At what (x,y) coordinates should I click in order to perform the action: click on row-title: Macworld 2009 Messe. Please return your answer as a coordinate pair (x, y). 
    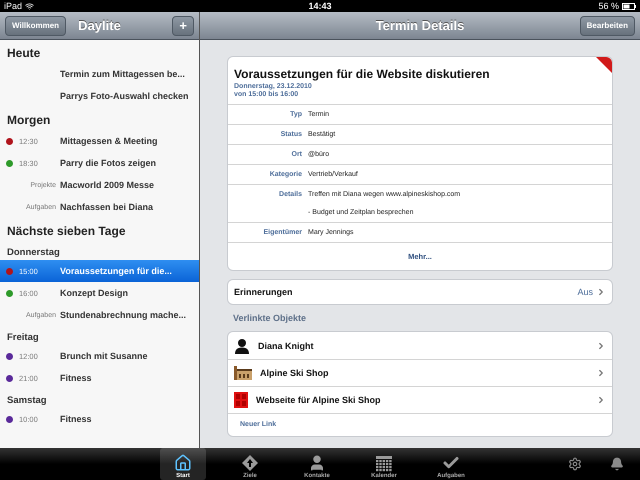
    Looking at the image, I should click on (107, 185).